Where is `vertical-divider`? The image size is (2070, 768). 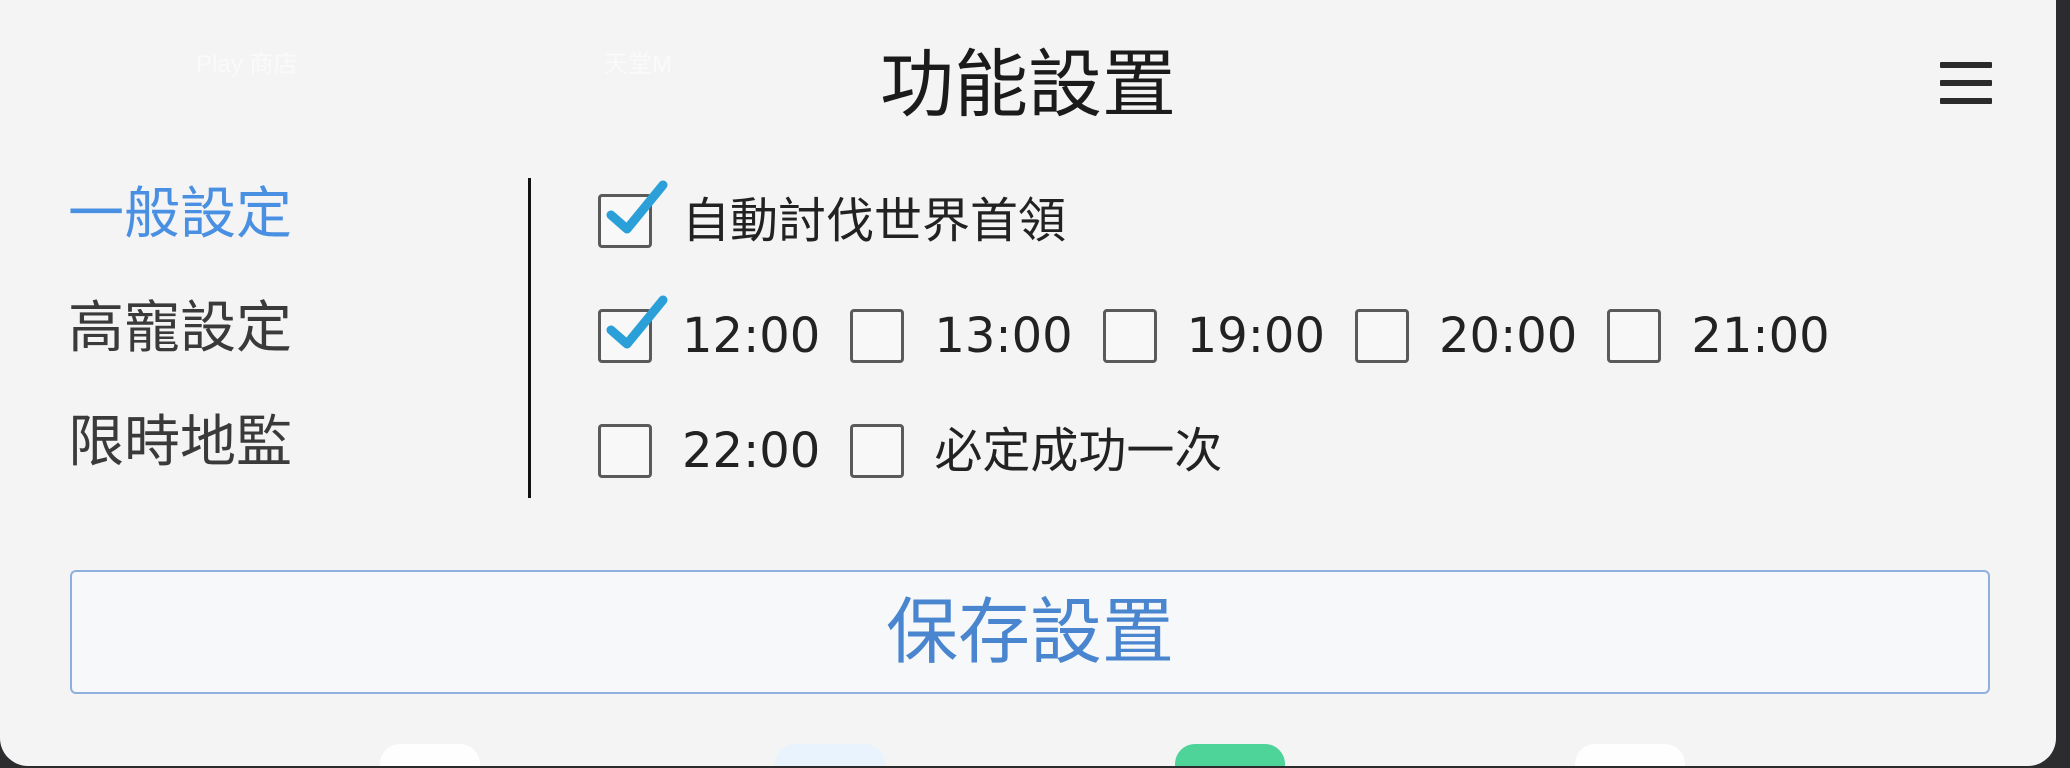
vertical-divider is located at coordinates (529, 338).